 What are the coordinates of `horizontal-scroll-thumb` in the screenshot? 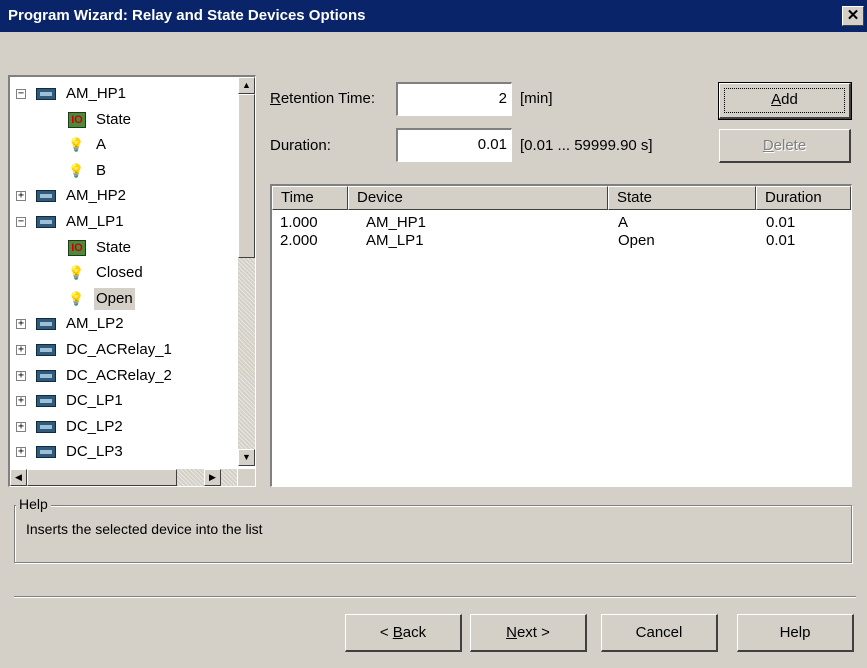 It's located at (102, 477).